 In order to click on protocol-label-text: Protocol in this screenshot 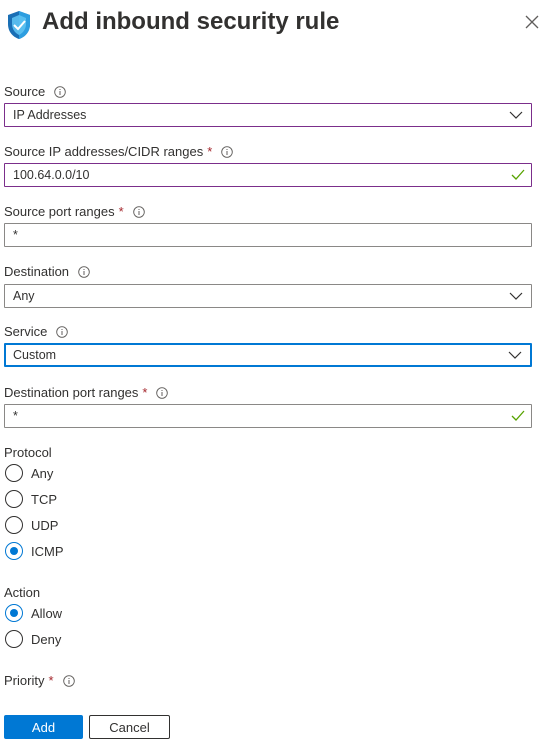, I will do `click(28, 452)`.